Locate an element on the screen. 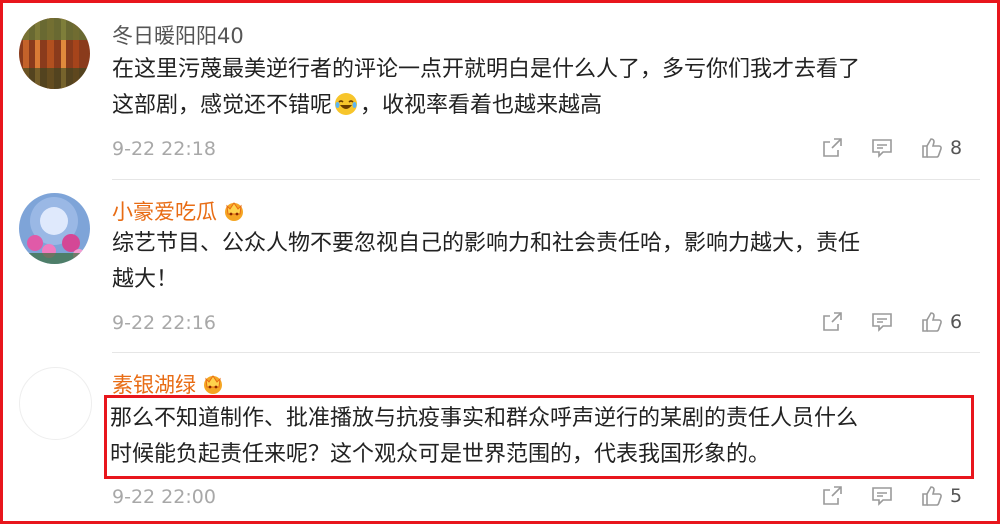 The image size is (1000, 524). comment-text-line: 综艺节目、公众人物不要忽视自己的影响力和社会责任哈，影响力越大，责任 is located at coordinates (486, 243).